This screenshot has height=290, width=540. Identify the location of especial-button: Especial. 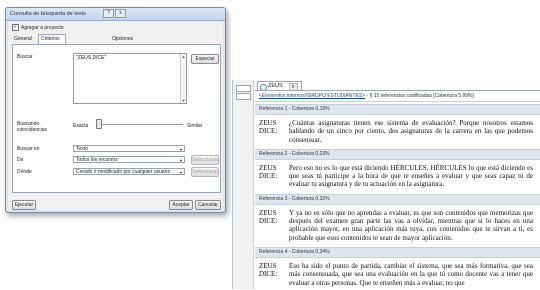
(205, 59).